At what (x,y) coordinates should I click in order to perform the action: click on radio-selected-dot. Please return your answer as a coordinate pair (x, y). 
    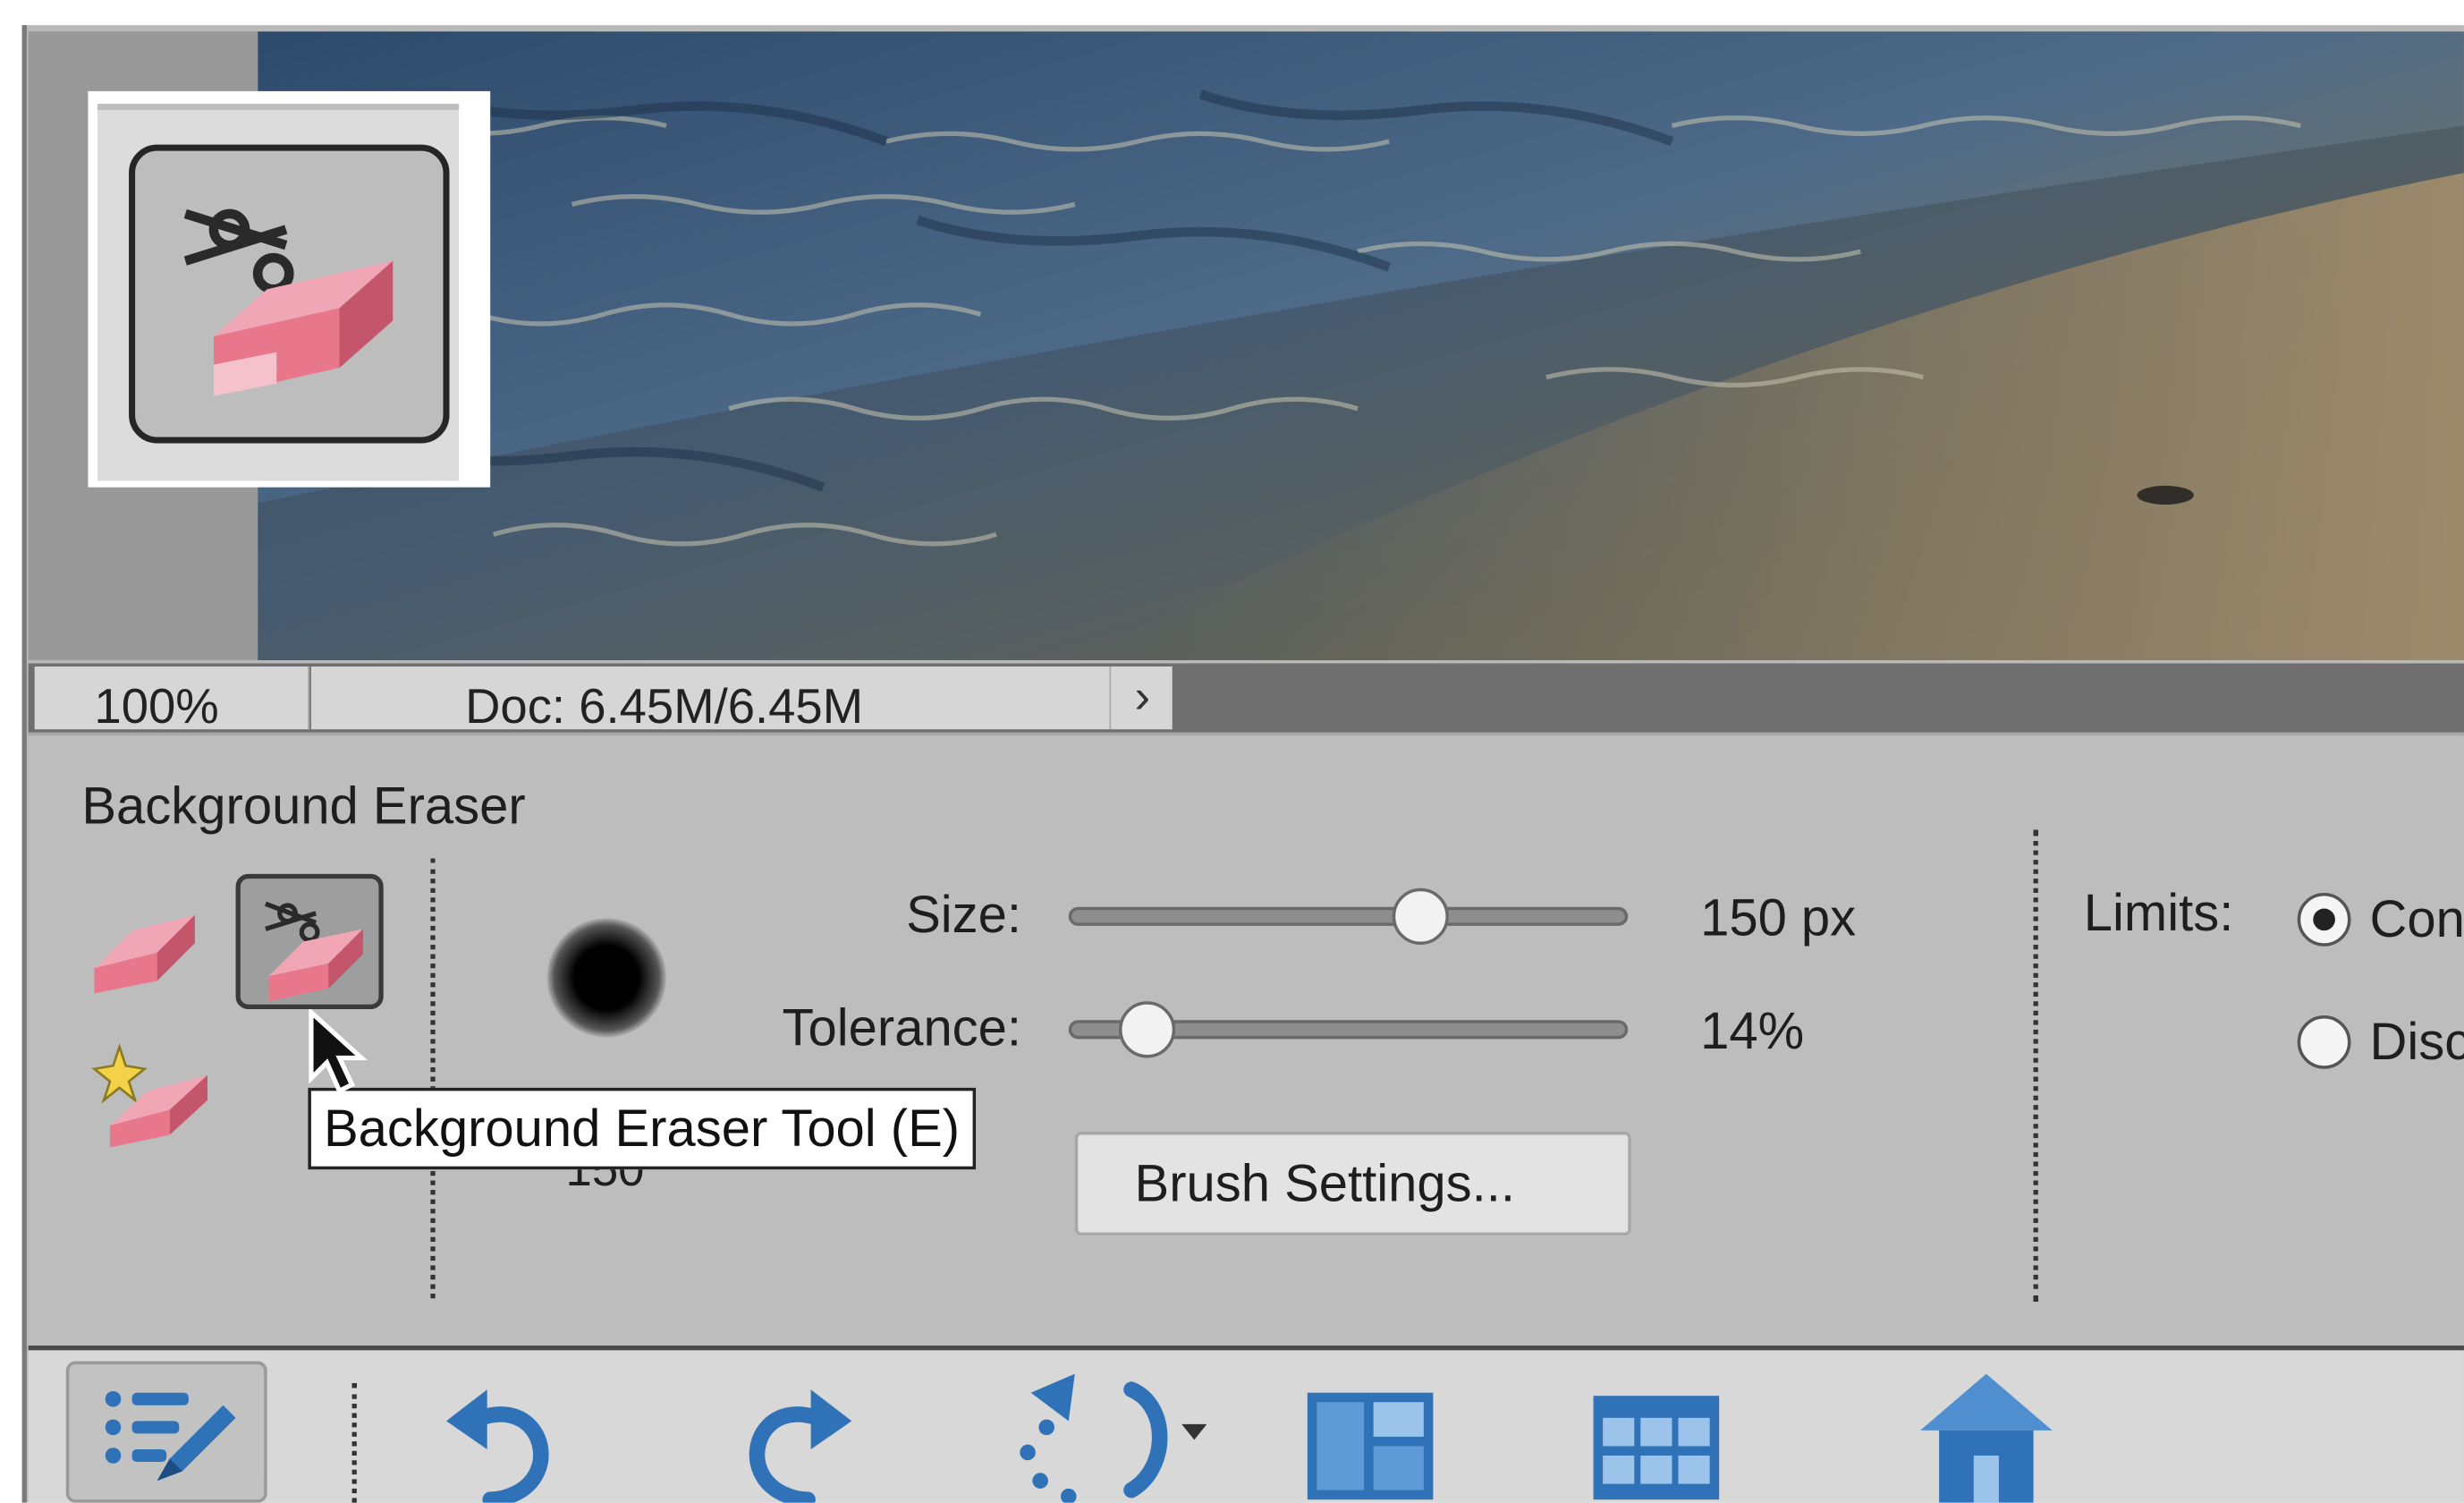
    Looking at the image, I should click on (2324, 920).